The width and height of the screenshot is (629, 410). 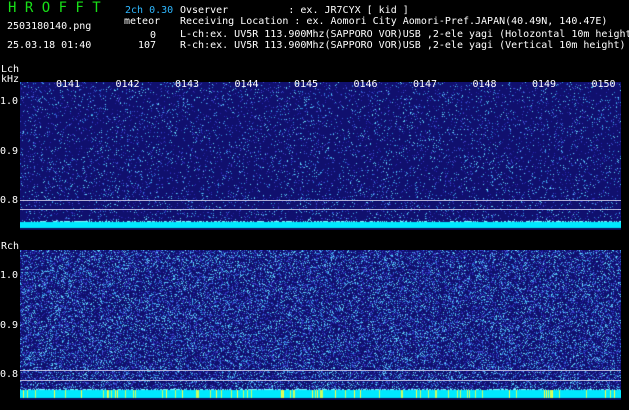 What do you see at coordinates (603, 84) in the screenshot?
I see `time-tick-label: 0150` at bounding box center [603, 84].